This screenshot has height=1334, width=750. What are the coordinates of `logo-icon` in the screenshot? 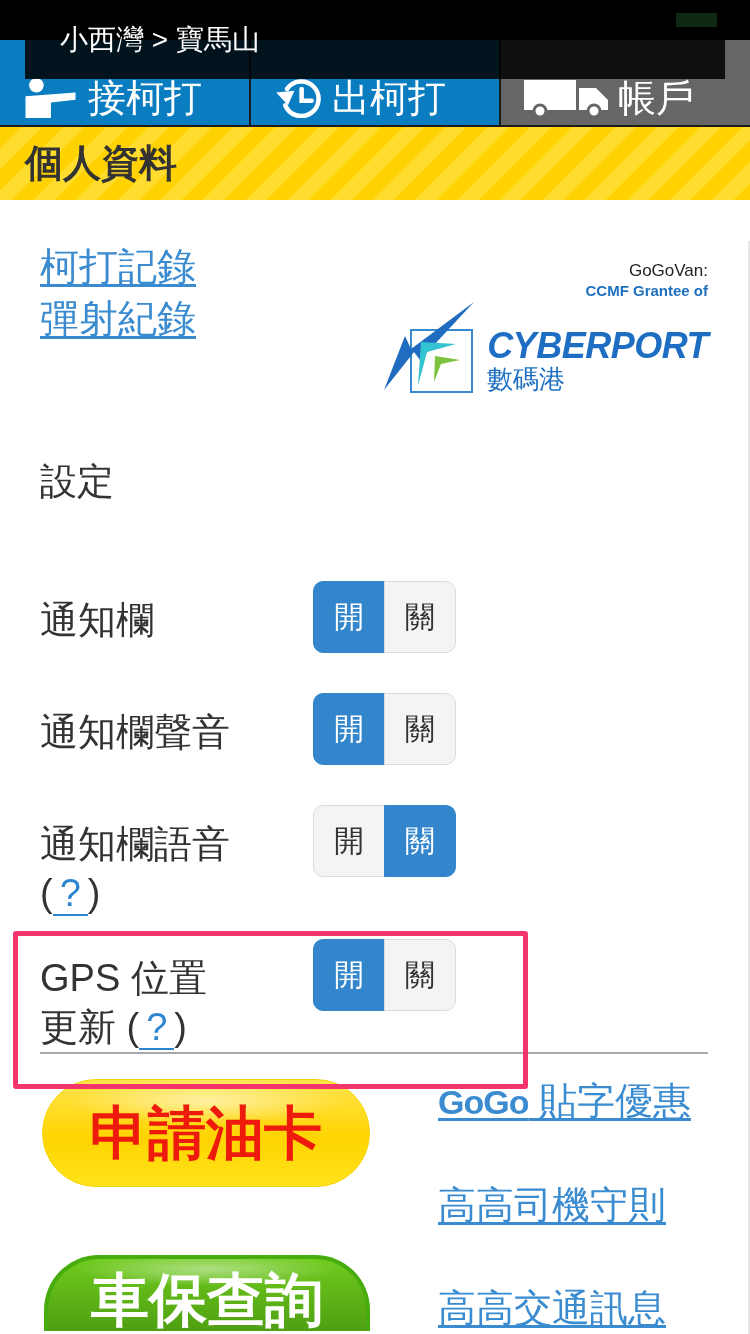 It's located at (429, 348).